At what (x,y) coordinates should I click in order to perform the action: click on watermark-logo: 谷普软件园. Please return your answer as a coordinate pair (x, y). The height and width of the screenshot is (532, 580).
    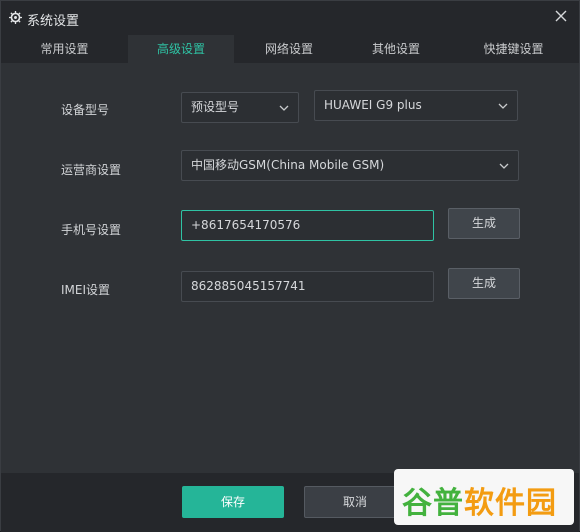
    Looking at the image, I should click on (484, 497).